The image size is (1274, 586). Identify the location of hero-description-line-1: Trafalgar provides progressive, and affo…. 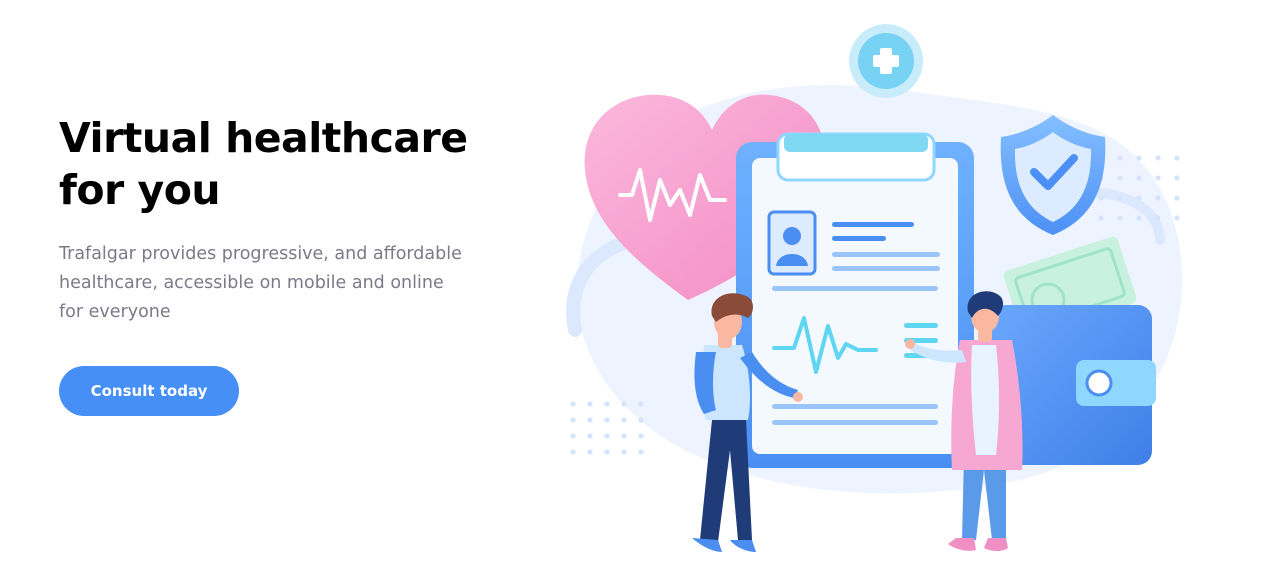
(260, 254).